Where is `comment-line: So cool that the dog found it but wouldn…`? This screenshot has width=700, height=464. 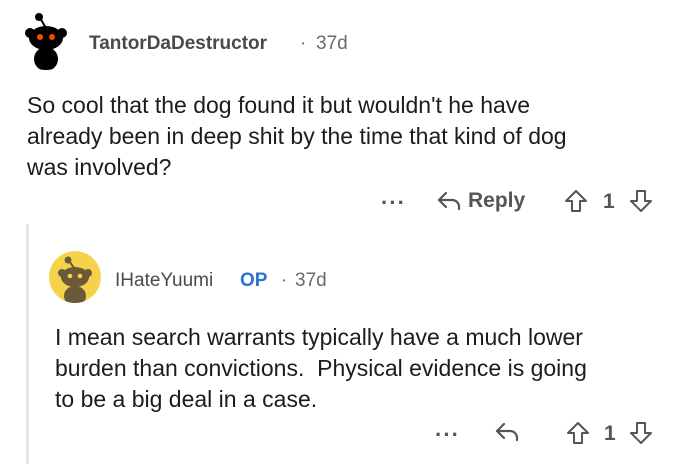 comment-line: So cool that the dog found it but wouldn… is located at coordinates (279, 105).